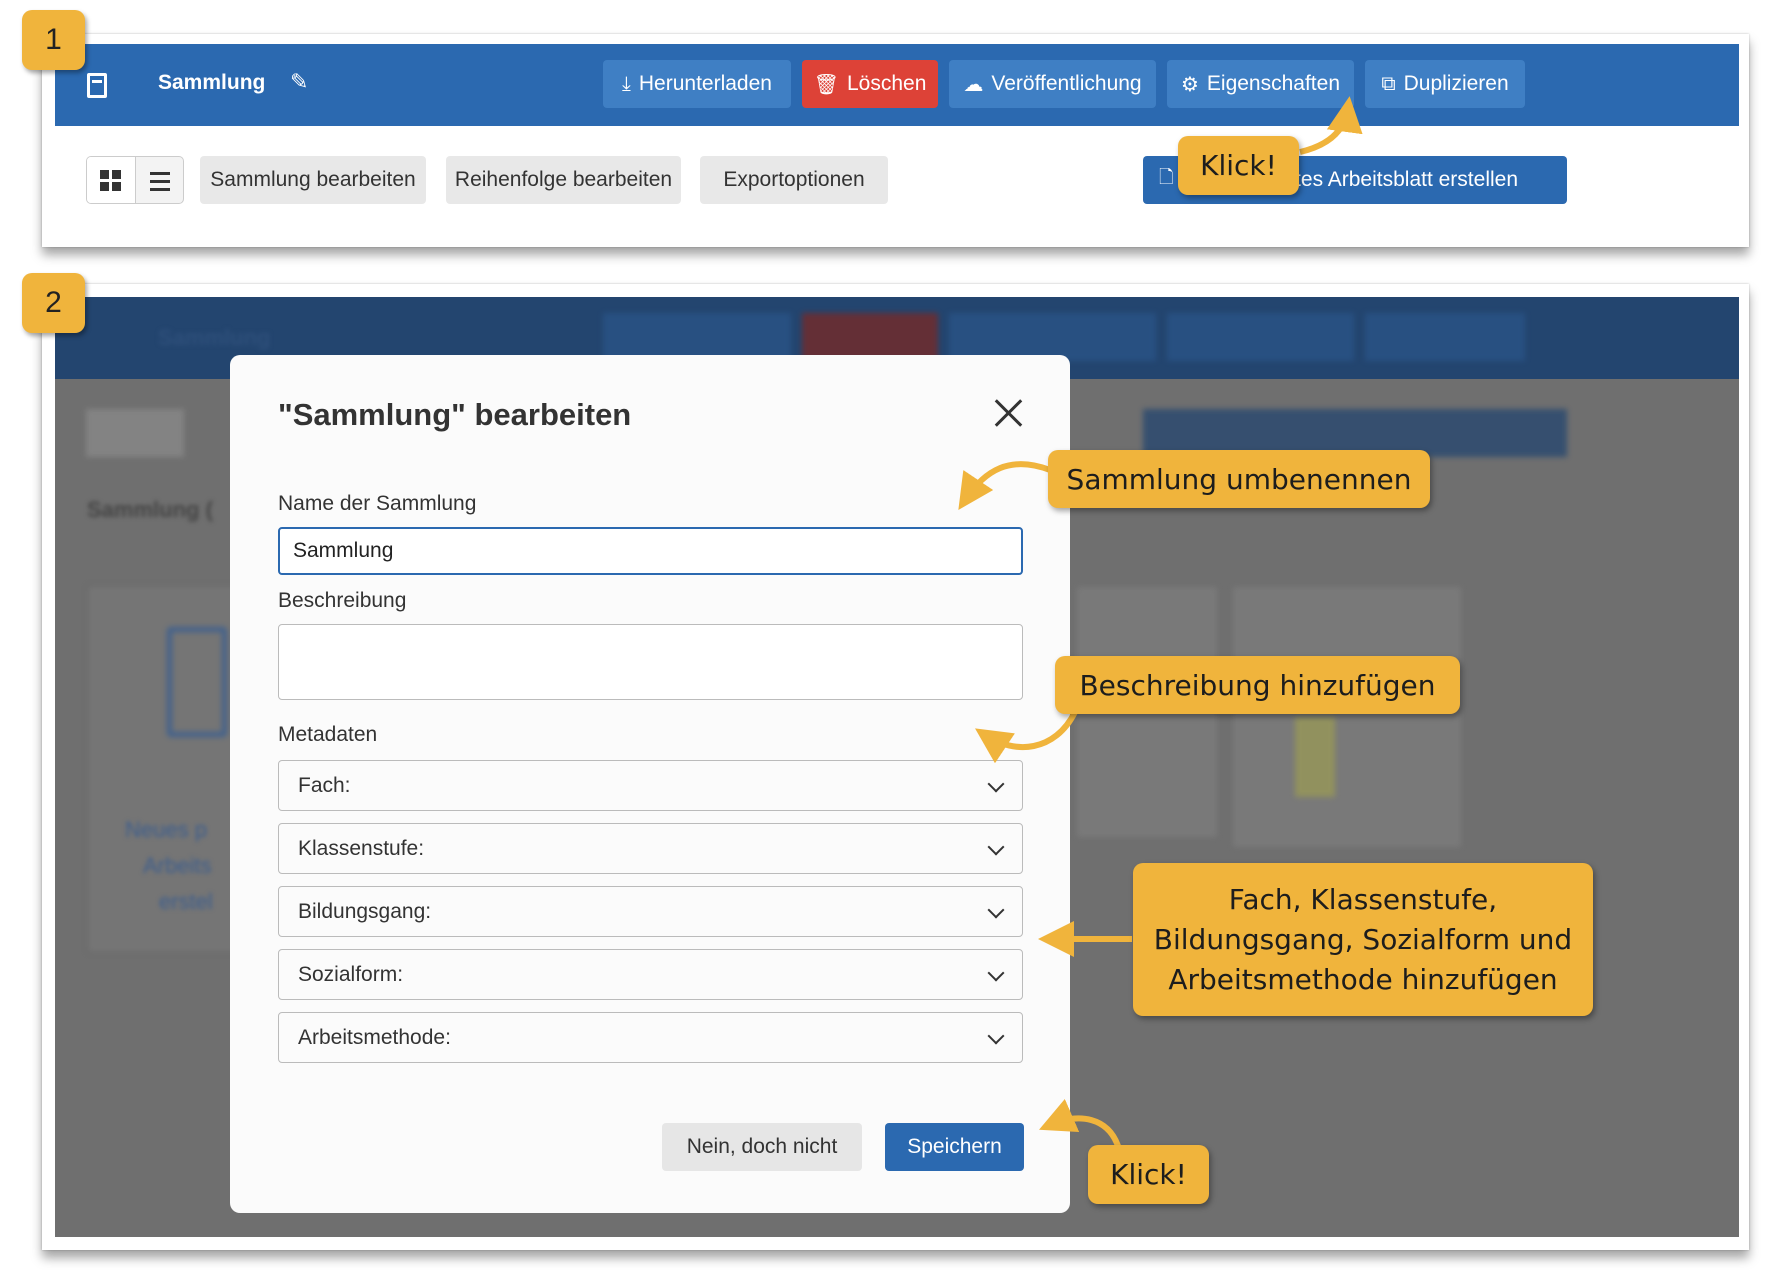 The height and width of the screenshot is (1276, 1766). I want to click on duplicate-label: Duplizieren, so click(1456, 83).